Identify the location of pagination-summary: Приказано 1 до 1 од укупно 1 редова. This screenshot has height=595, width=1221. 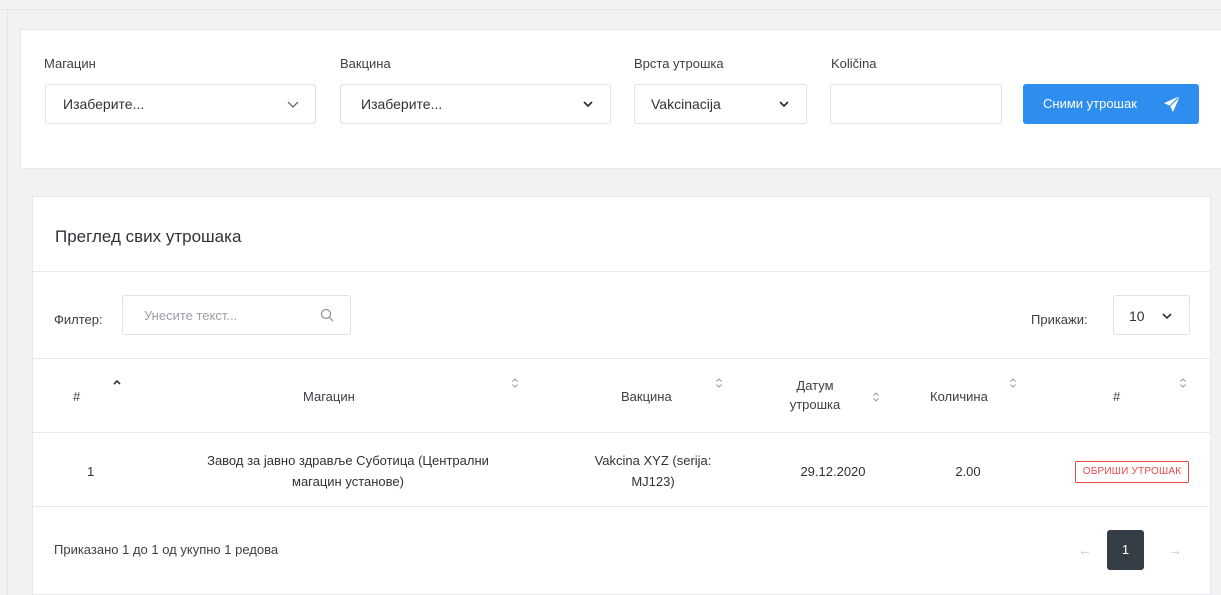
(166, 549).